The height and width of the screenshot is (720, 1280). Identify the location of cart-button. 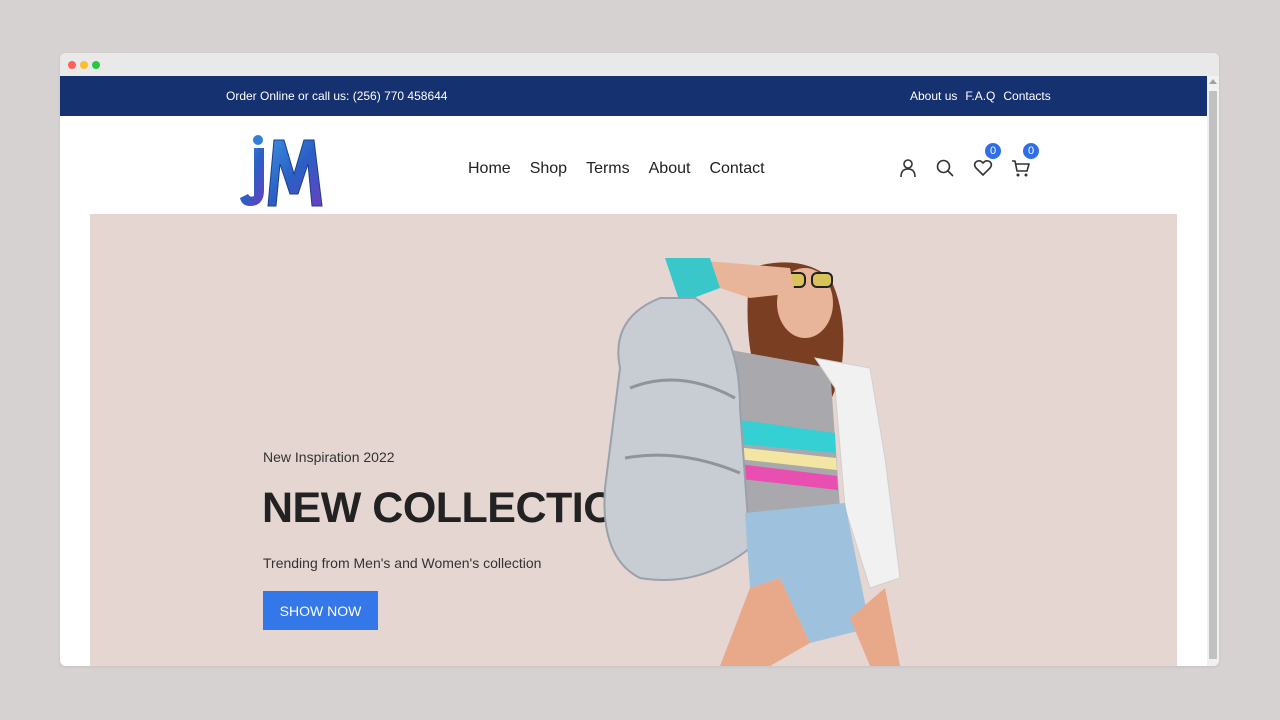
(1022, 169).